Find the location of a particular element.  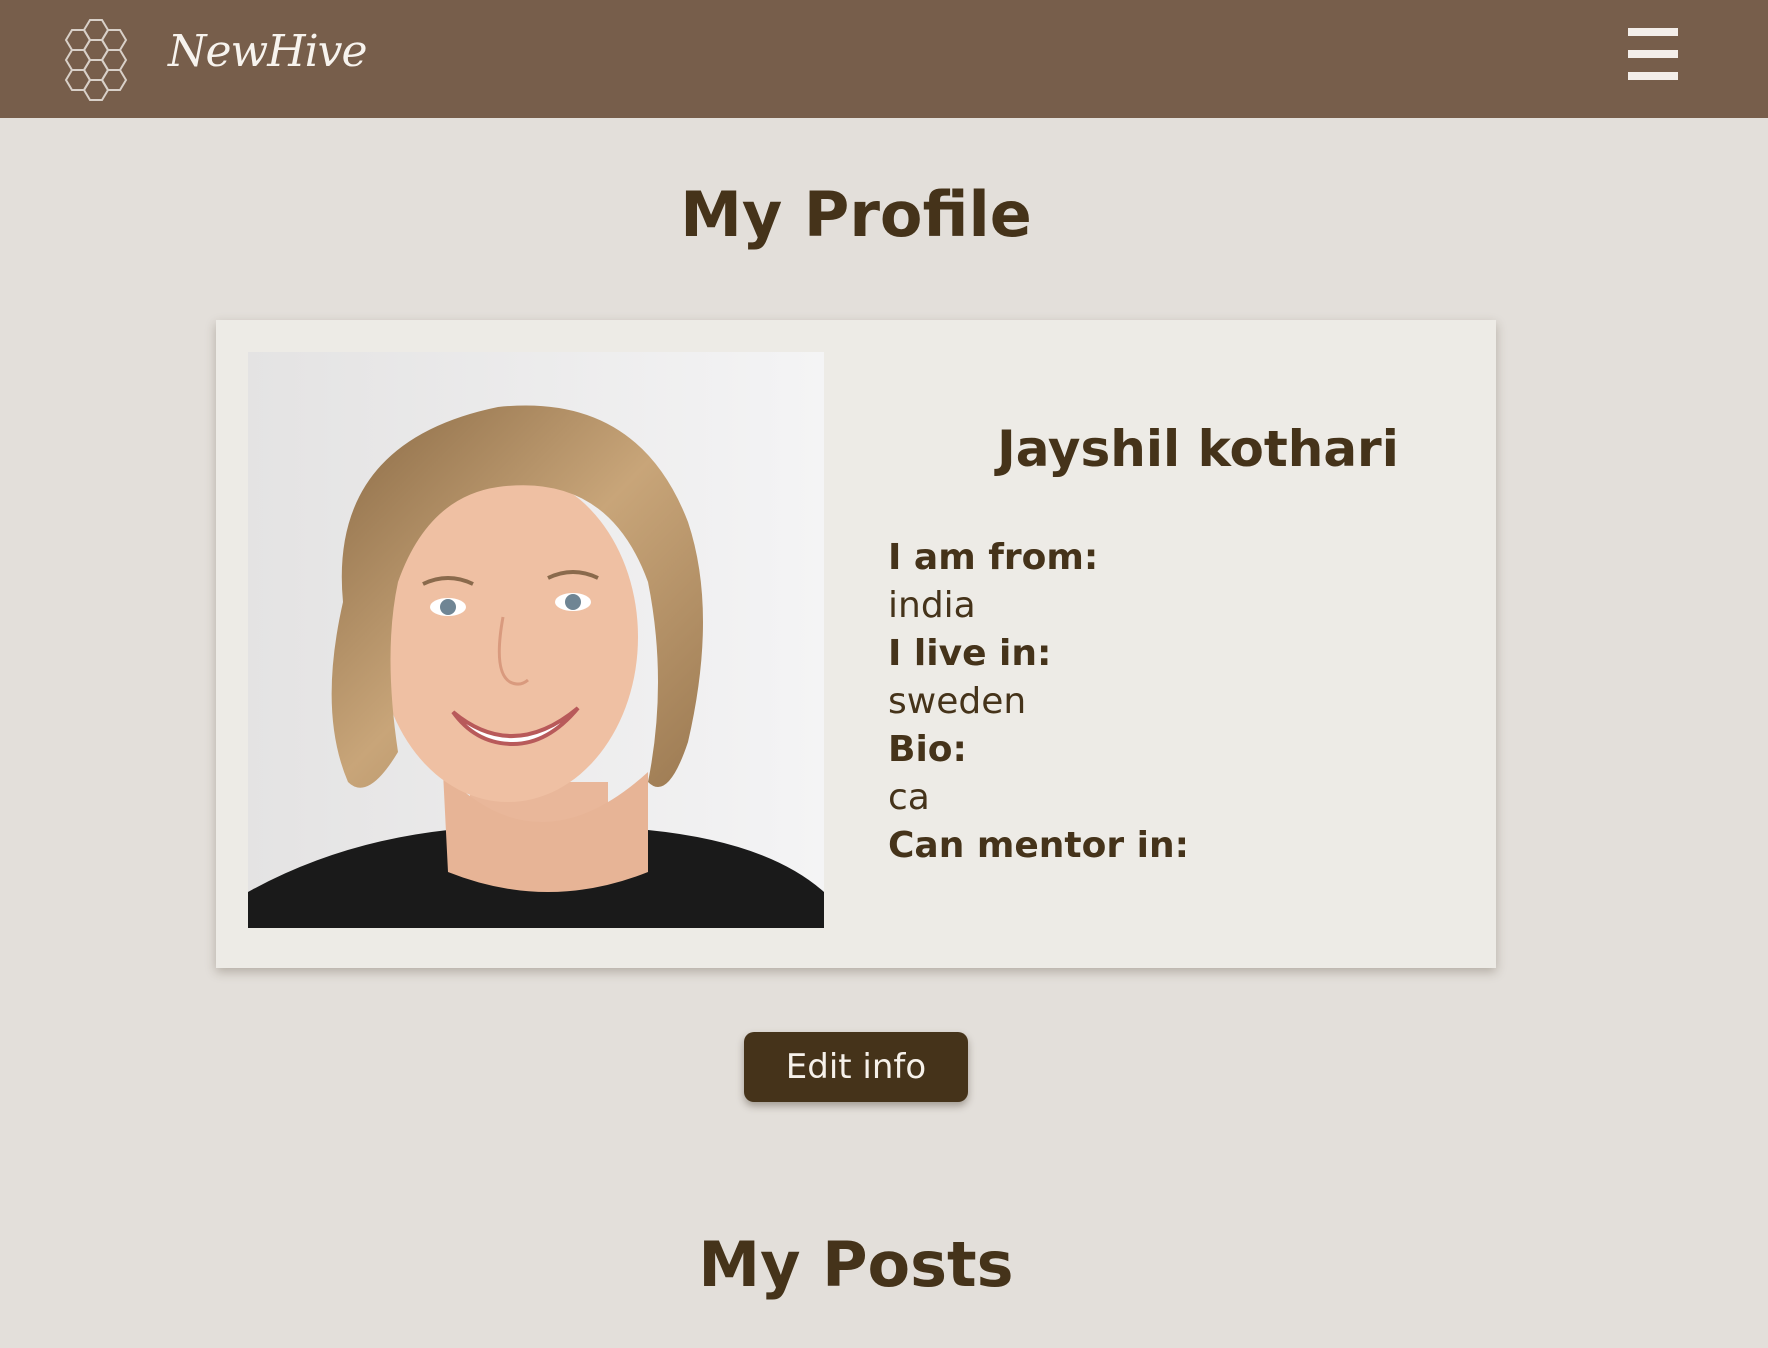

edit-info-button: Edit info is located at coordinates (856, 1067).